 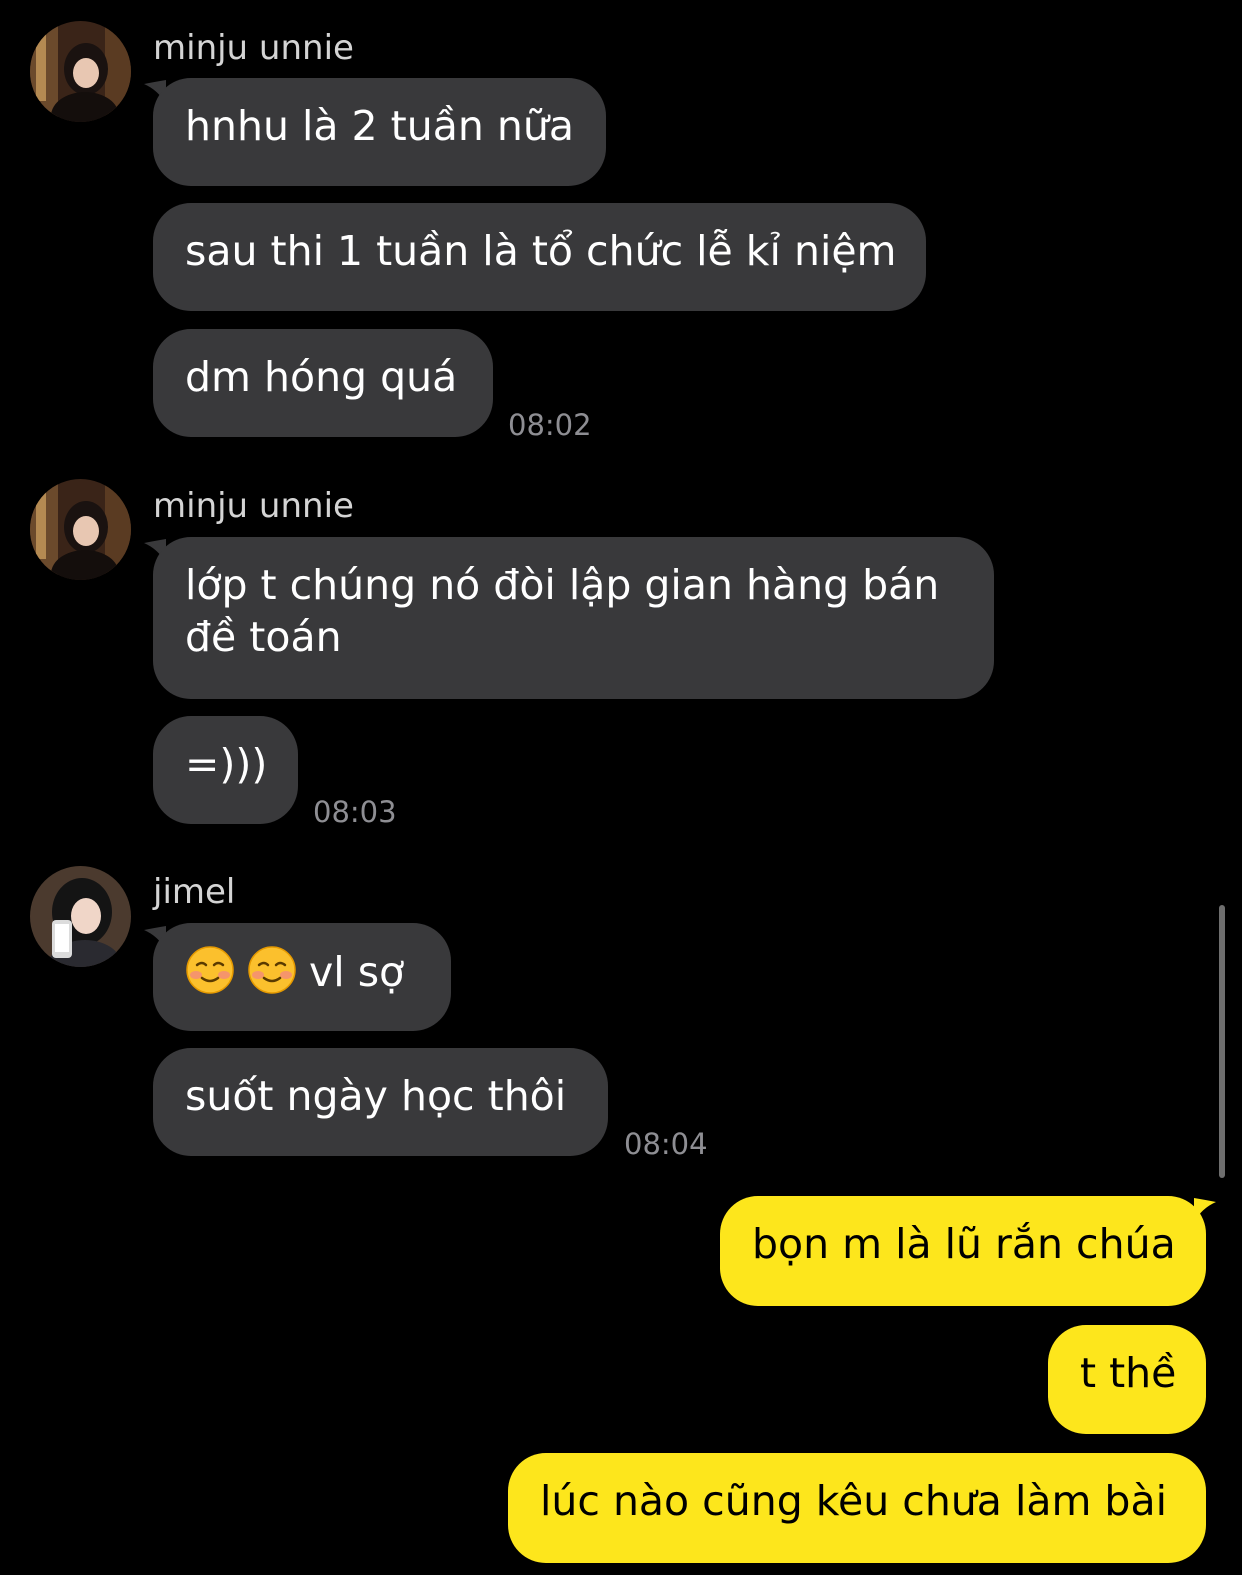 What do you see at coordinates (550, 425) in the screenshot?
I see `message-timestamp: 08:02` at bounding box center [550, 425].